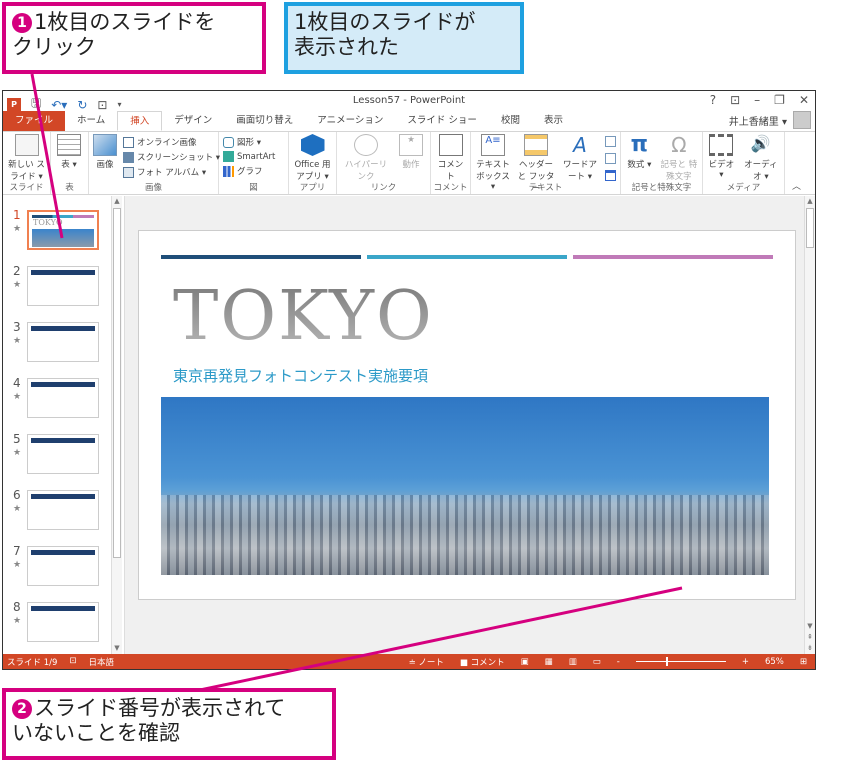 This screenshot has height=762, width=848. What do you see at coordinates (618, 662) in the screenshot?
I see `zoom-out-button: -` at bounding box center [618, 662].